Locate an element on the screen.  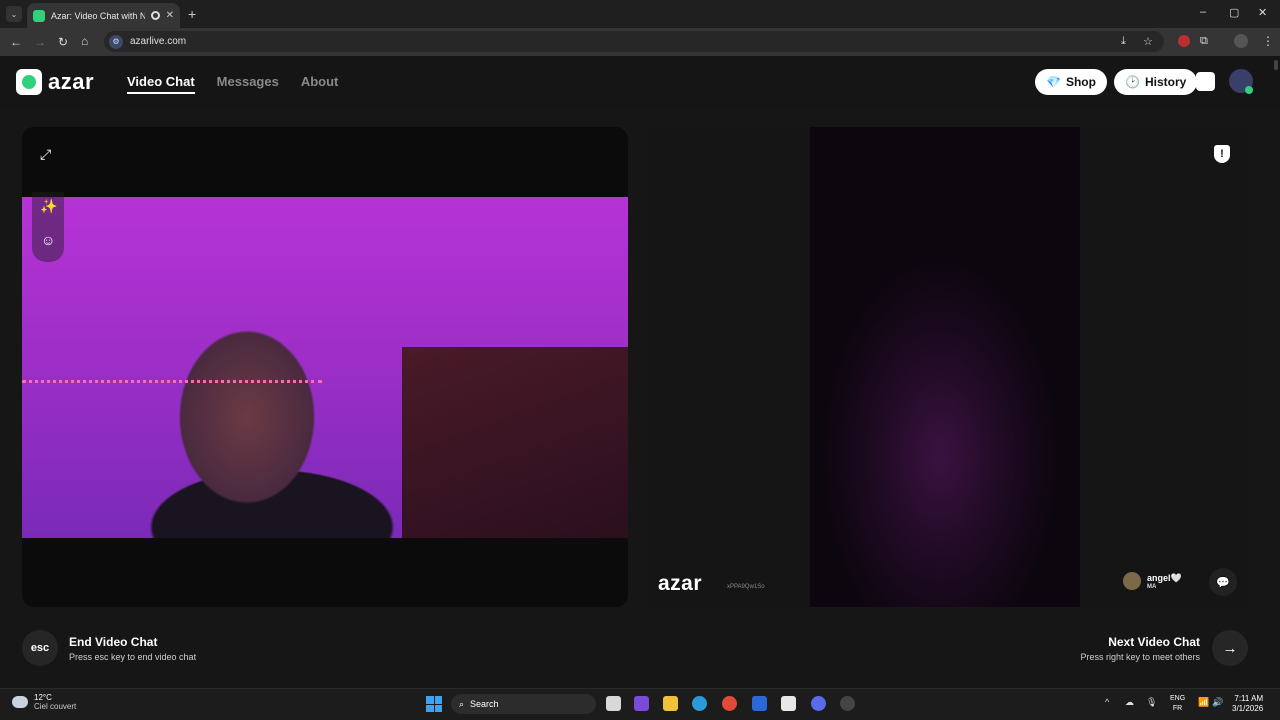
site-info-icon: ⚙ is located at coordinates (116, 41).